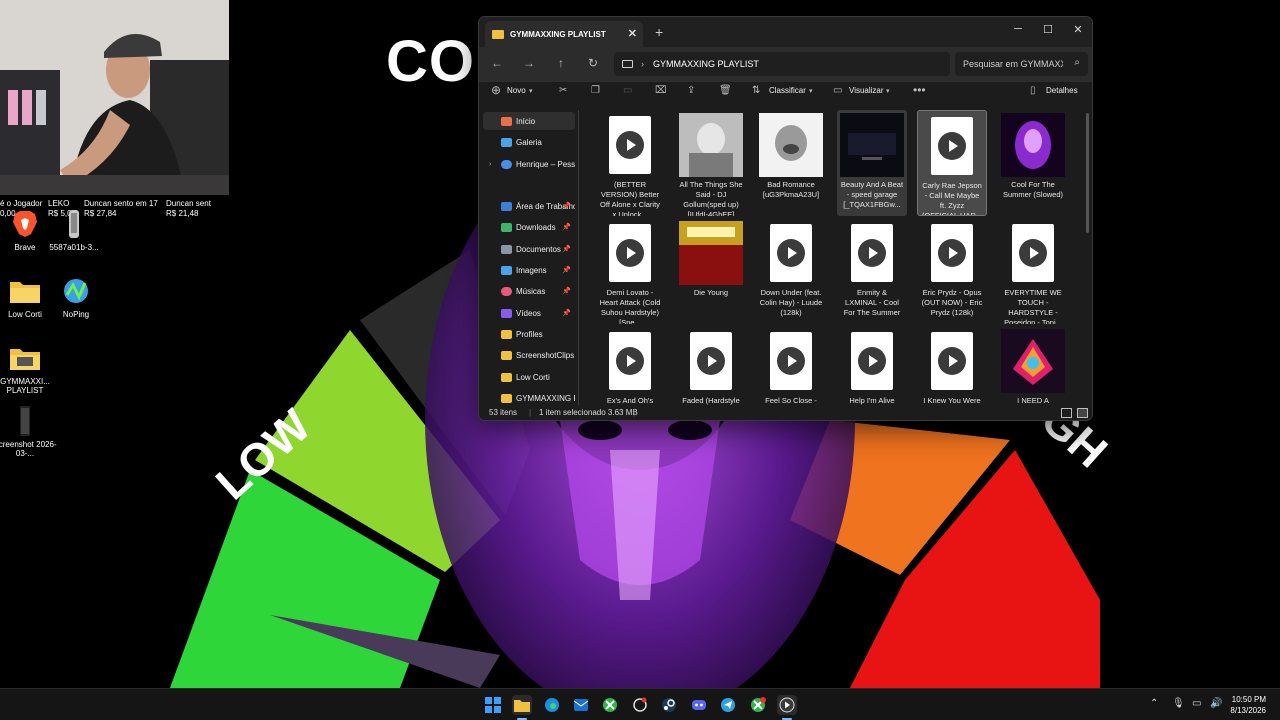 Image resolution: width=1280 pixels, height=720 pixels. I want to click on up-arrow-icon: ↑, so click(561, 63).